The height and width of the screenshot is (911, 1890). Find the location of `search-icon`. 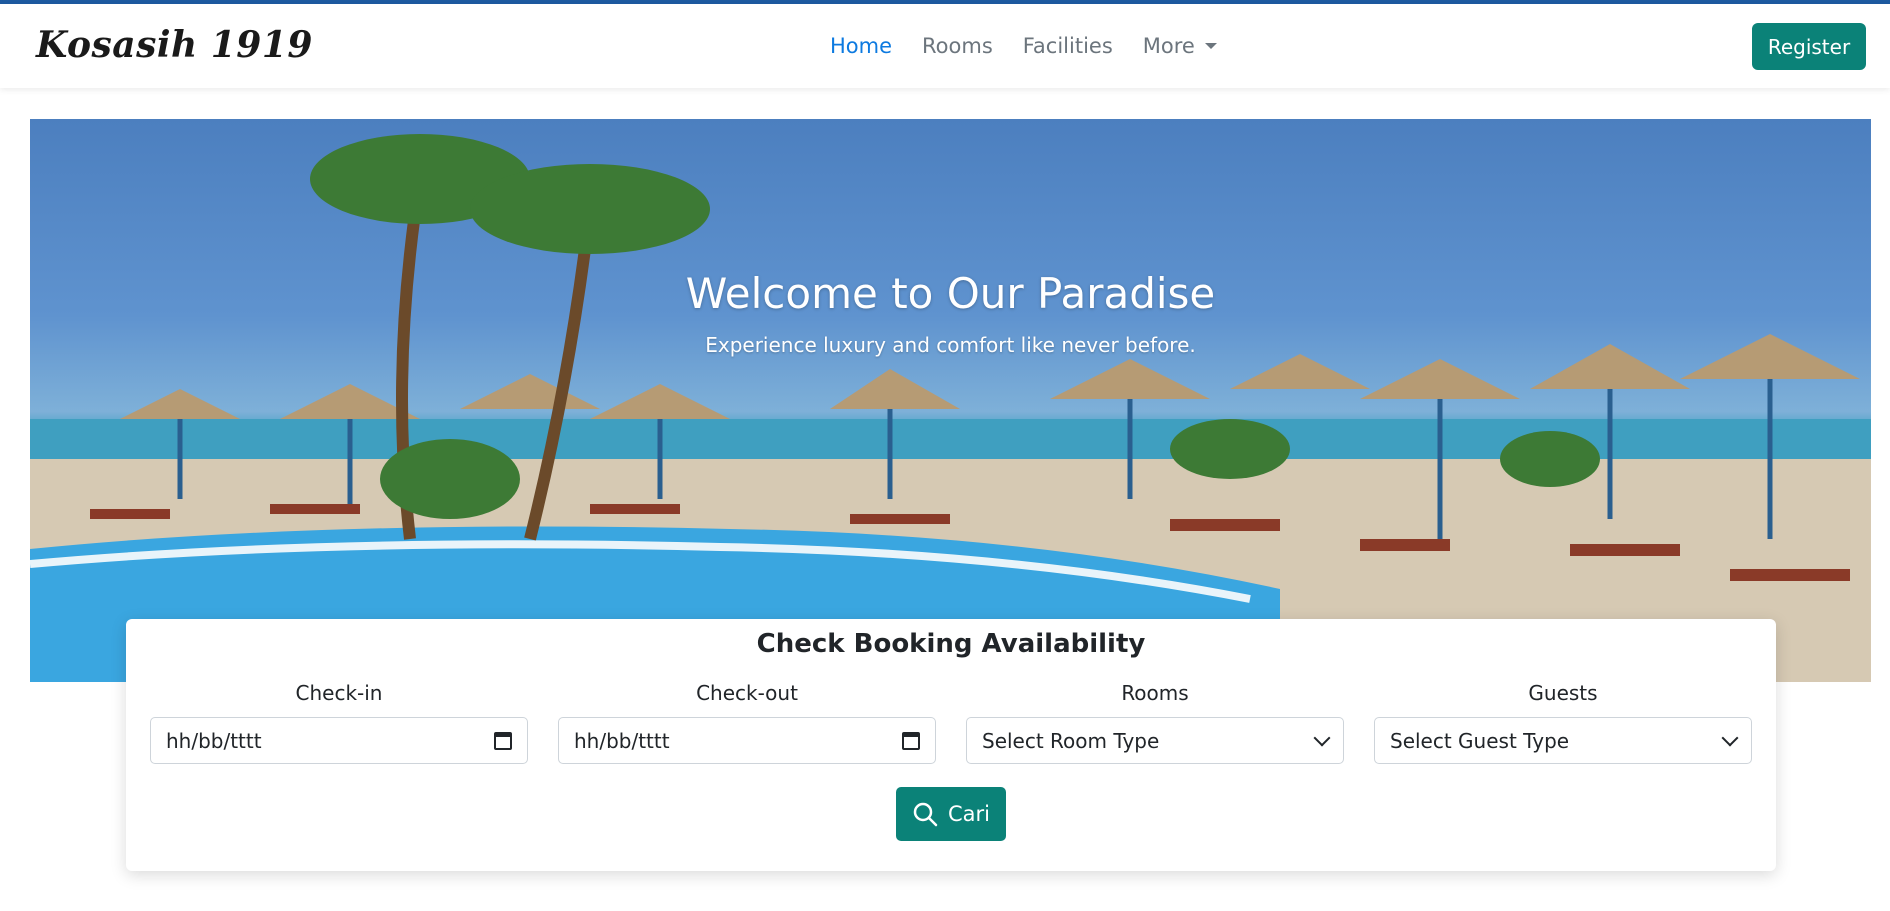

search-icon is located at coordinates (925, 814).